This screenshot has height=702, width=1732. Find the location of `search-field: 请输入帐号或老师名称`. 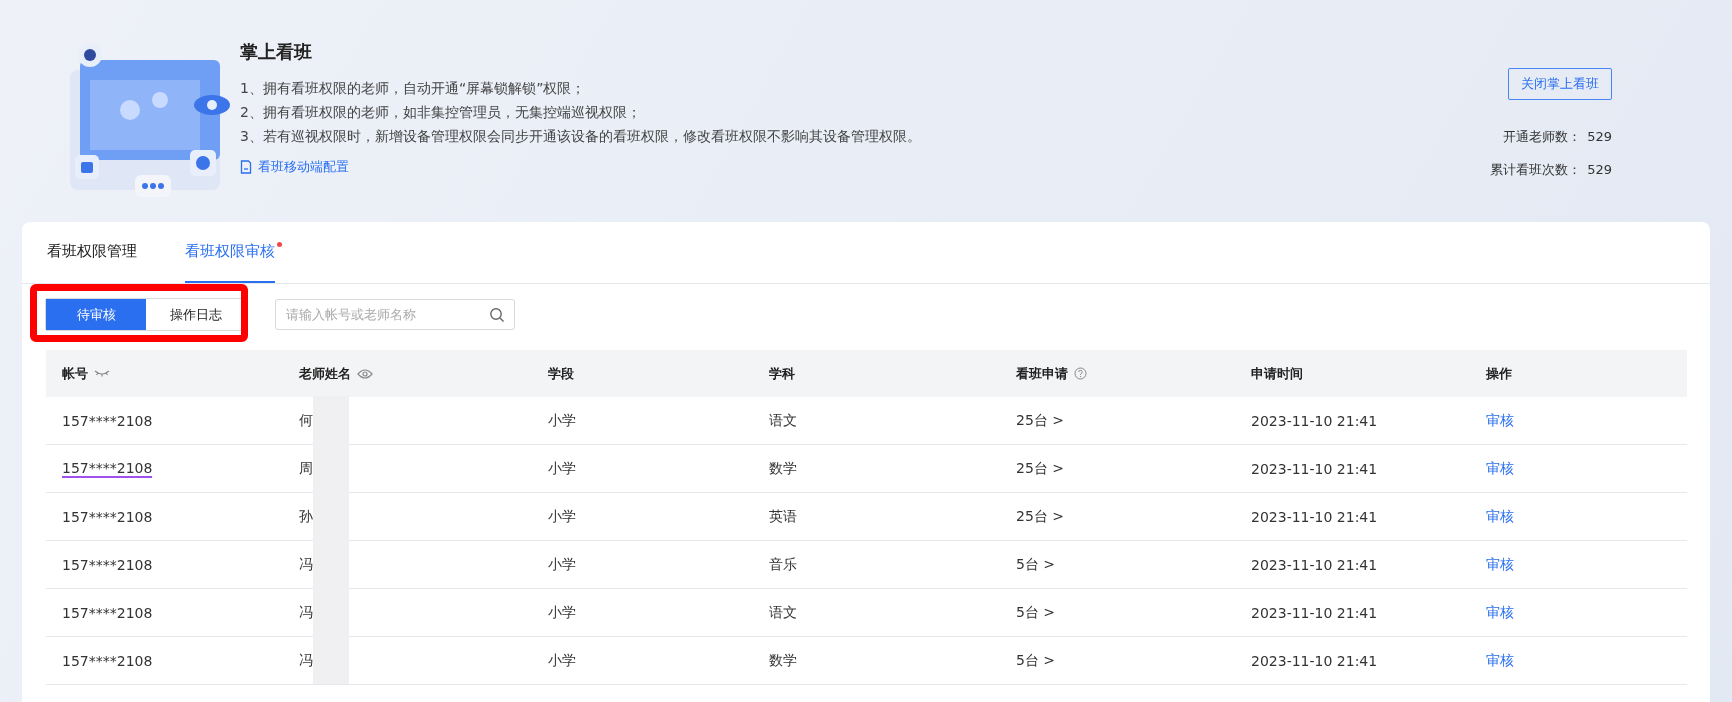

search-field: 请输入帐号或老师名称 is located at coordinates (395, 314).